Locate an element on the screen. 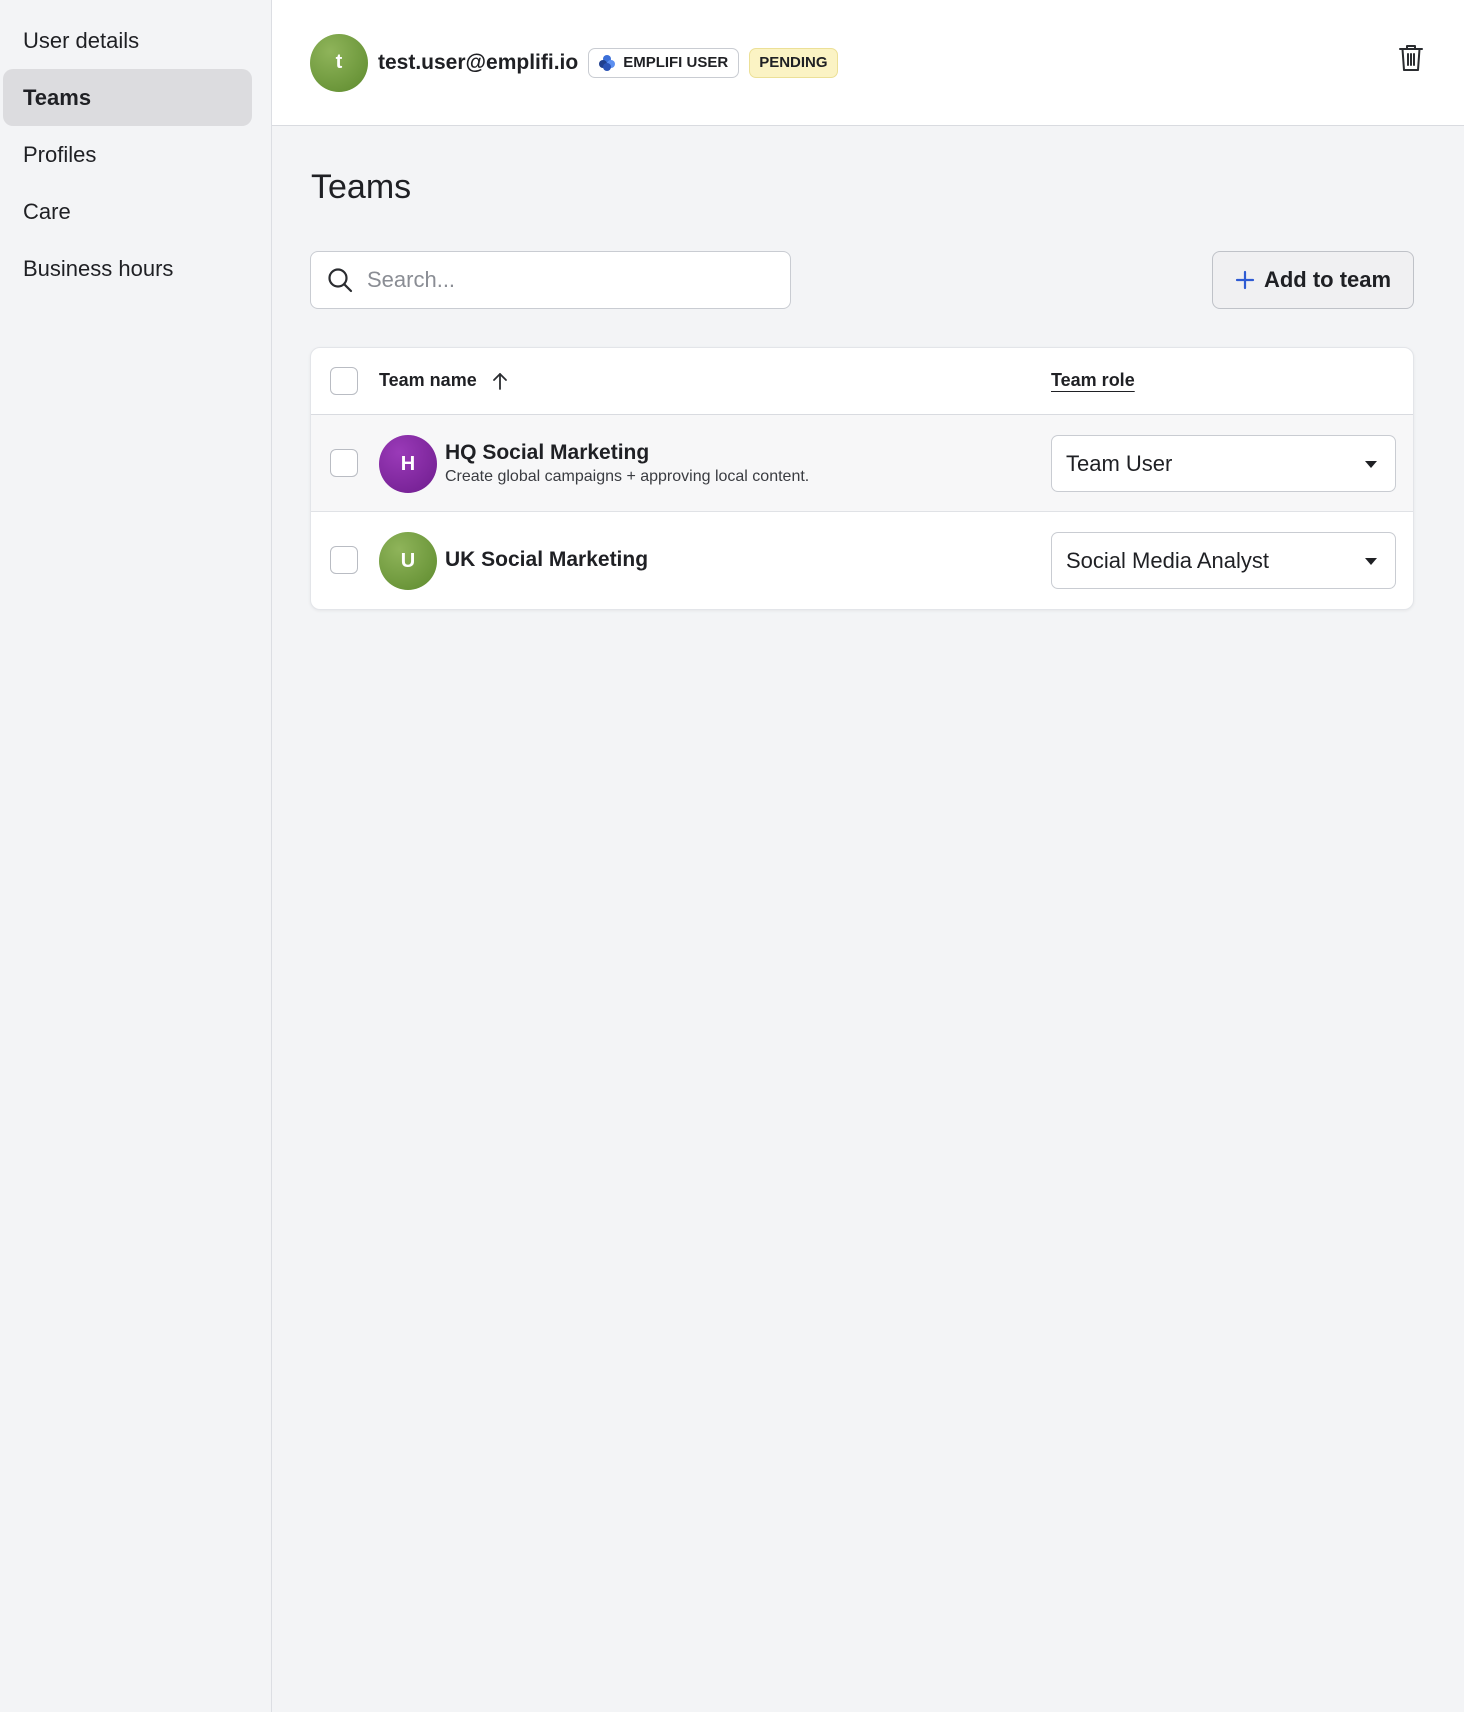 This screenshot has height=1712, width=1464. team-role-select: Social Media Analyst is located at coordinates (1223, 560).